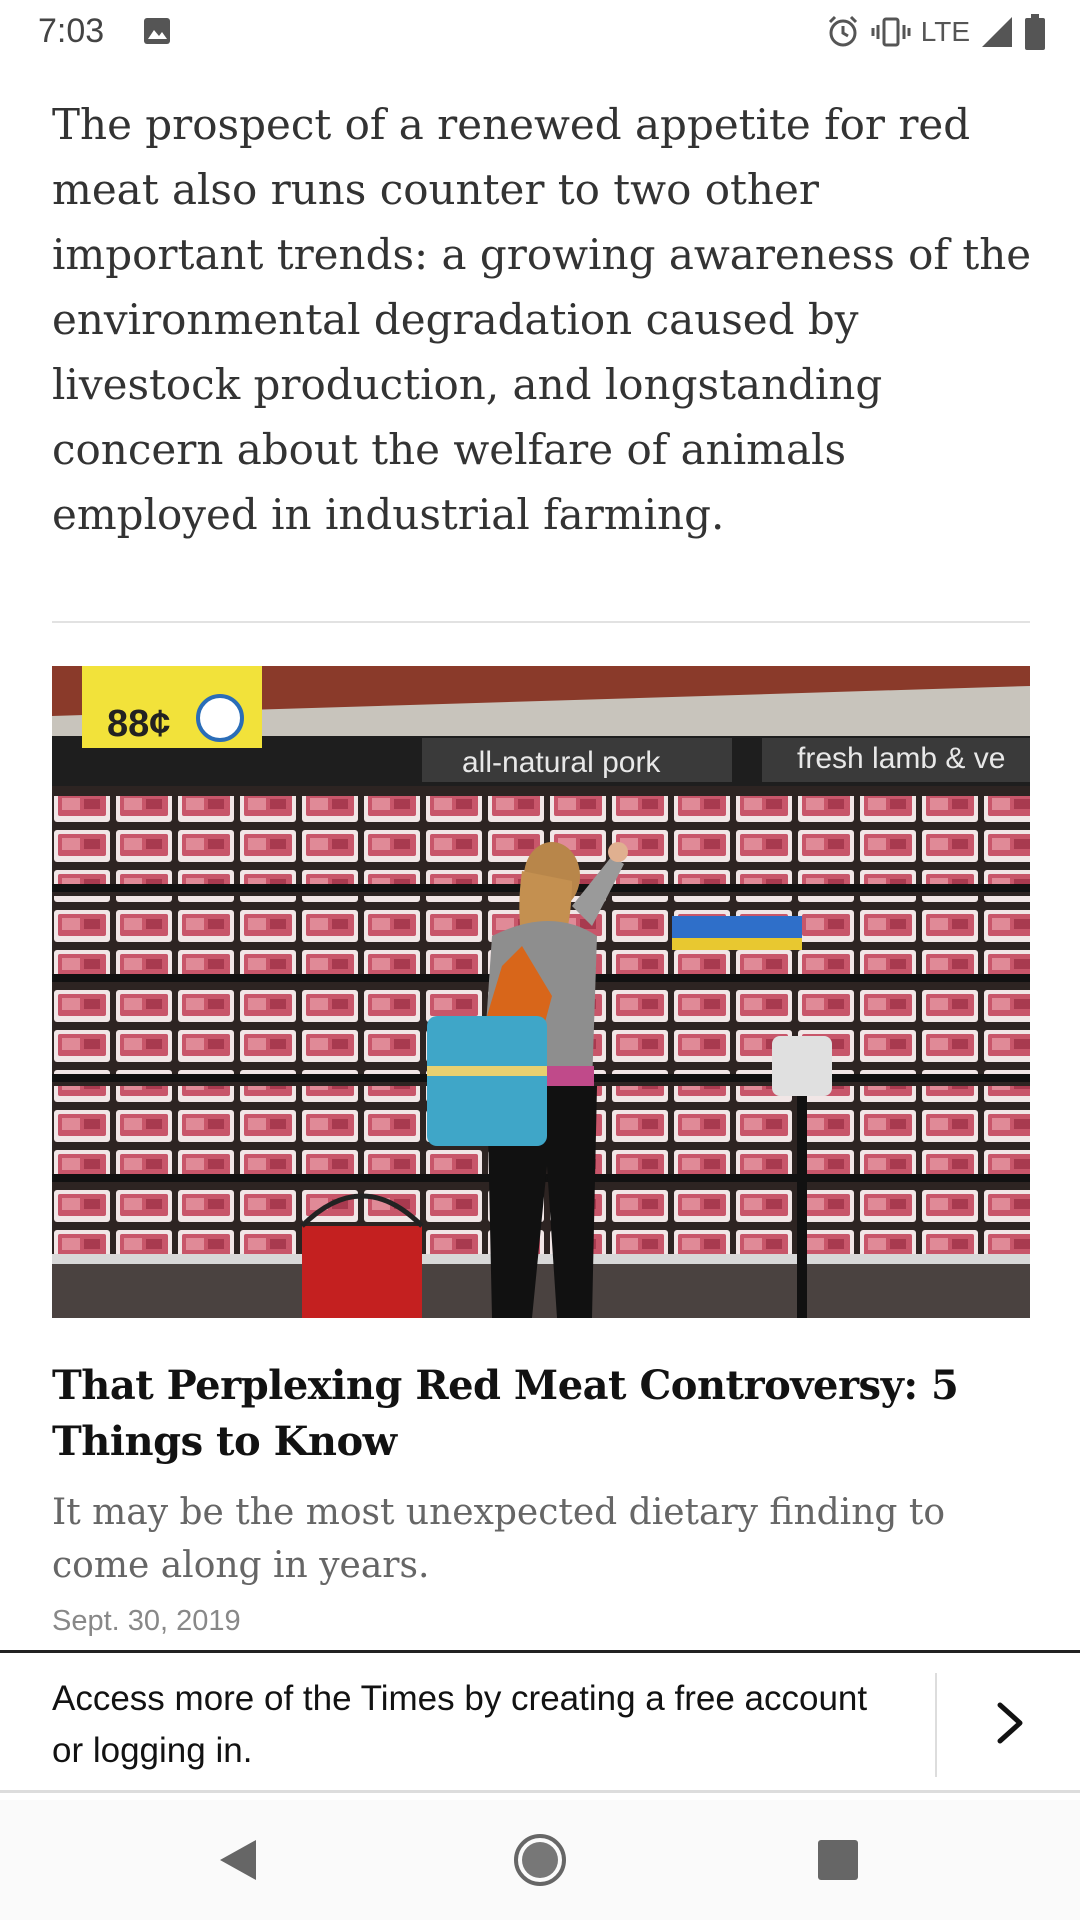 This screenshot has height=1920, width=1080. Describe the element at coordinates (541, 622) in the screenshot. I see `section-divider` at that location.